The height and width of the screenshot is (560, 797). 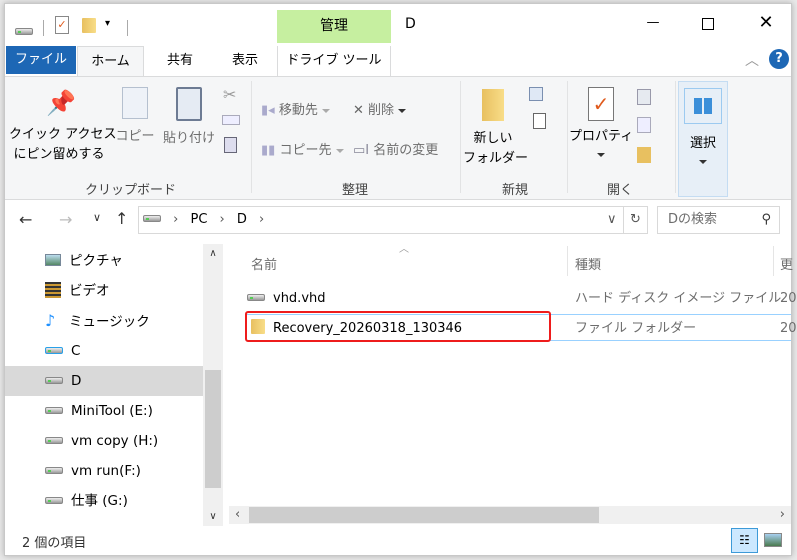 What do you see at coordinates (76, 381) in the screenshot?
I see `nav-item-label: D` at bounding box center [76, 381].